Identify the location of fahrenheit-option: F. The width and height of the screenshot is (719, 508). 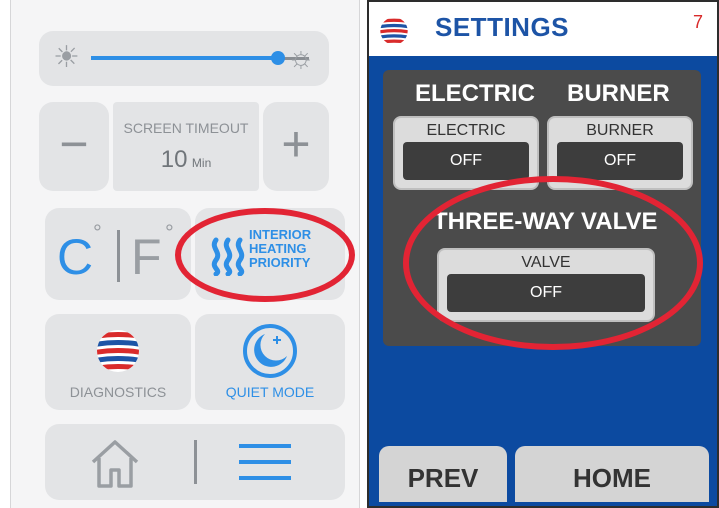
(146, 257).